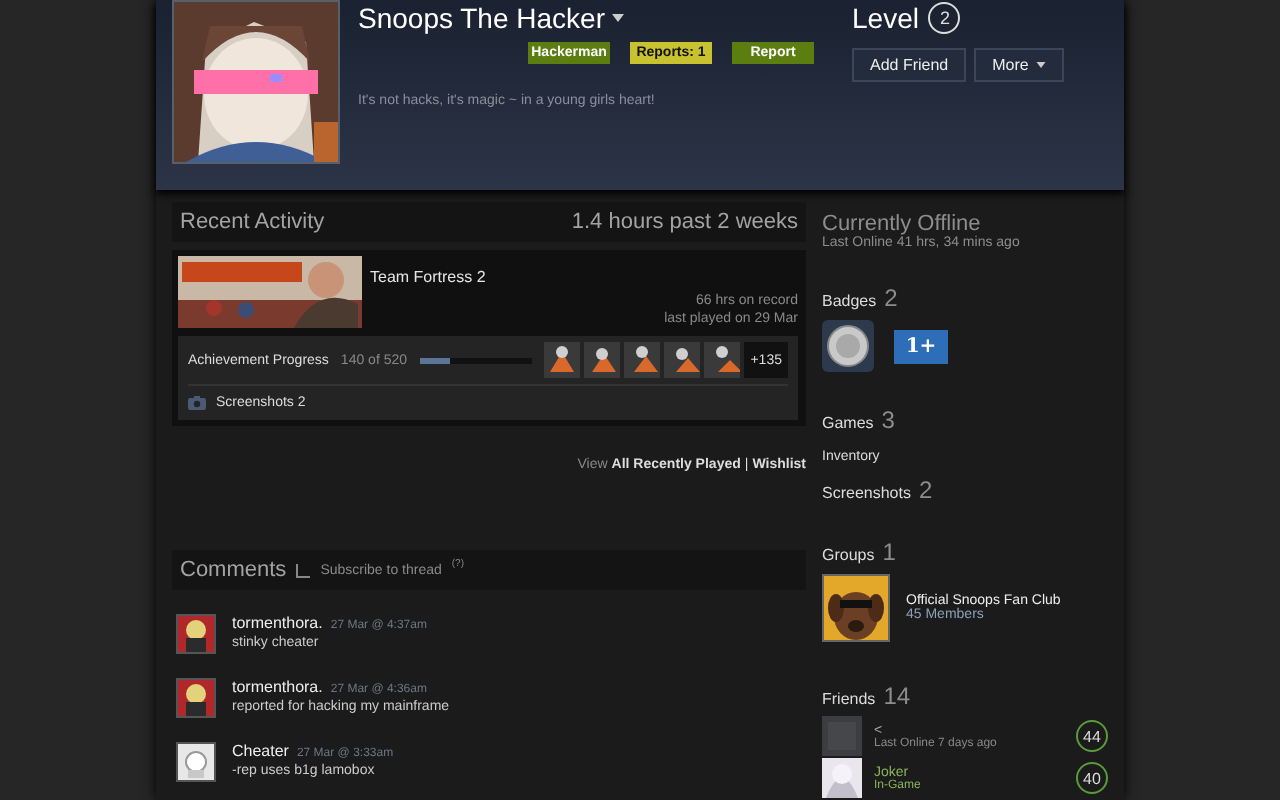 This screenshot has height=800, width=1280. I want to click on years-badge: 1+, so click(921, 346).